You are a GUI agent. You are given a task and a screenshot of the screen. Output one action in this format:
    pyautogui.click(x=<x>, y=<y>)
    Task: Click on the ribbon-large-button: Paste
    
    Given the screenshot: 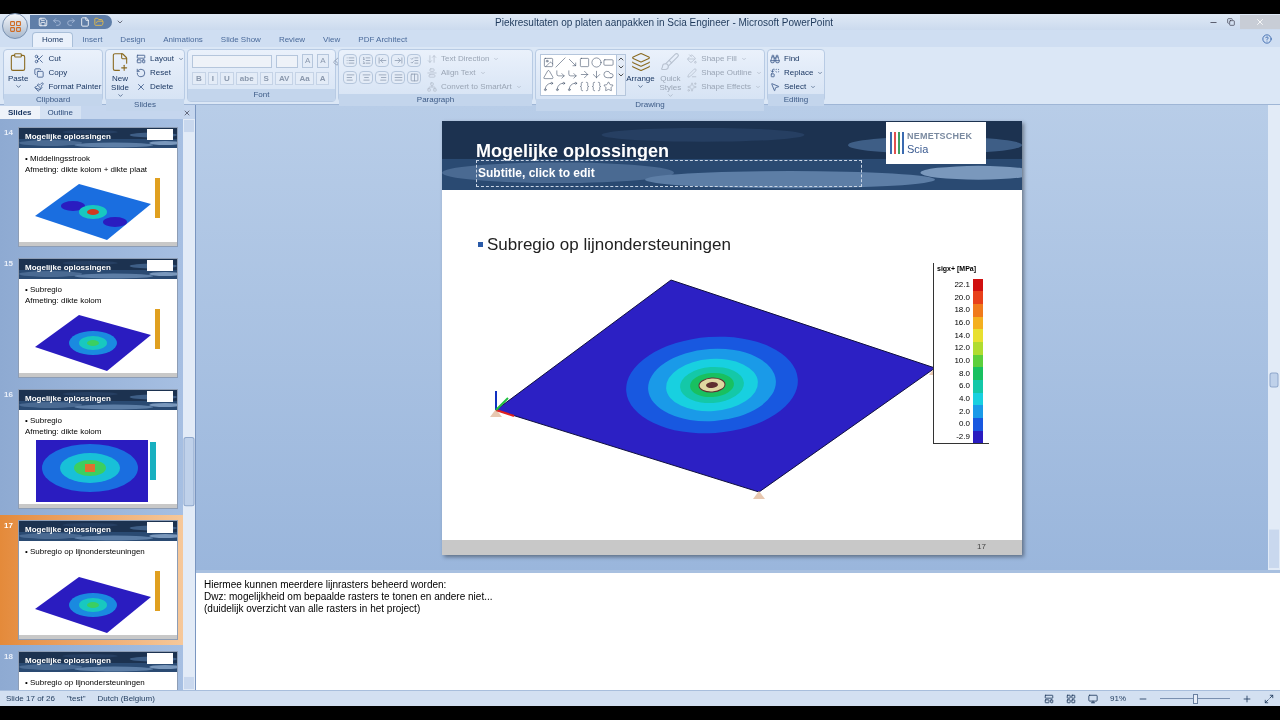 What is the action you would take?
    pyautogui.click(x=18, y=70)
    